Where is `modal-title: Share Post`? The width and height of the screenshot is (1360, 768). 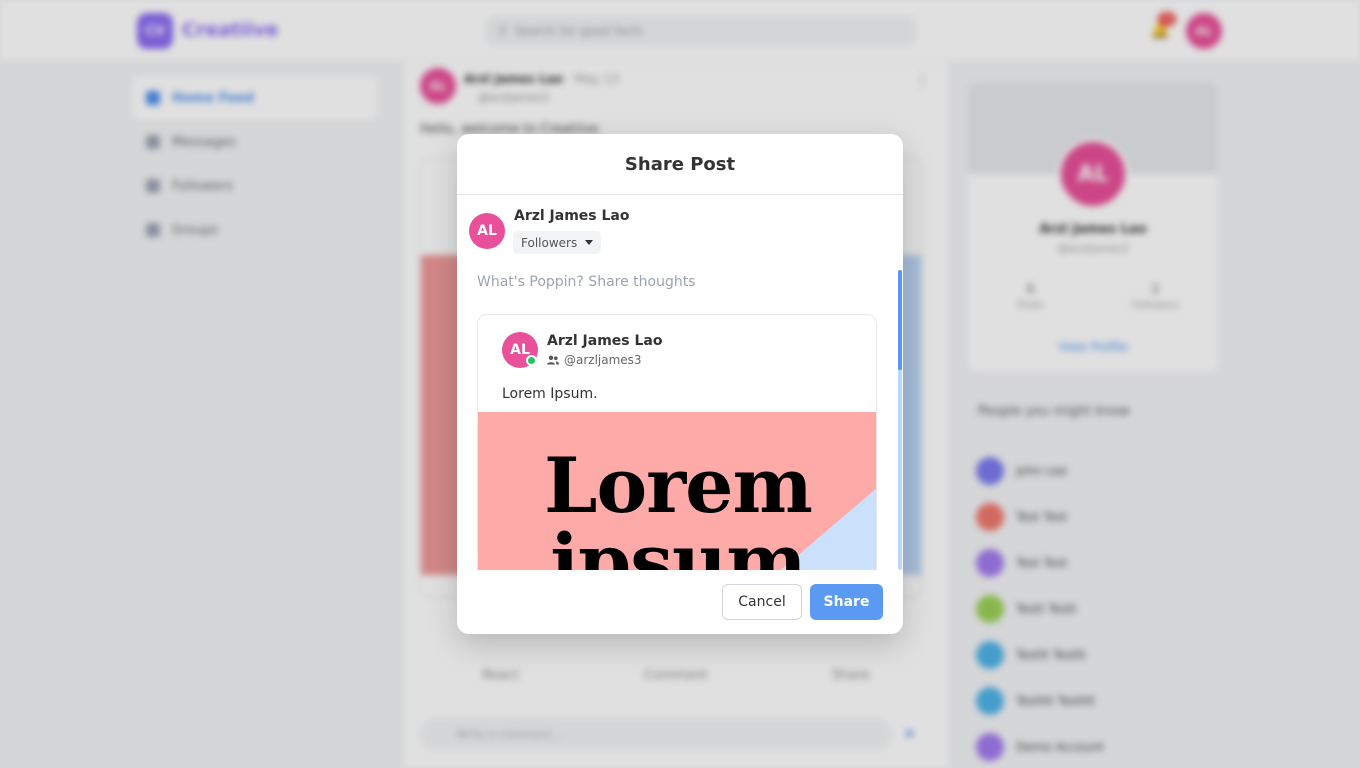 modal-title: Share Post is located at coordinates (680, 164).